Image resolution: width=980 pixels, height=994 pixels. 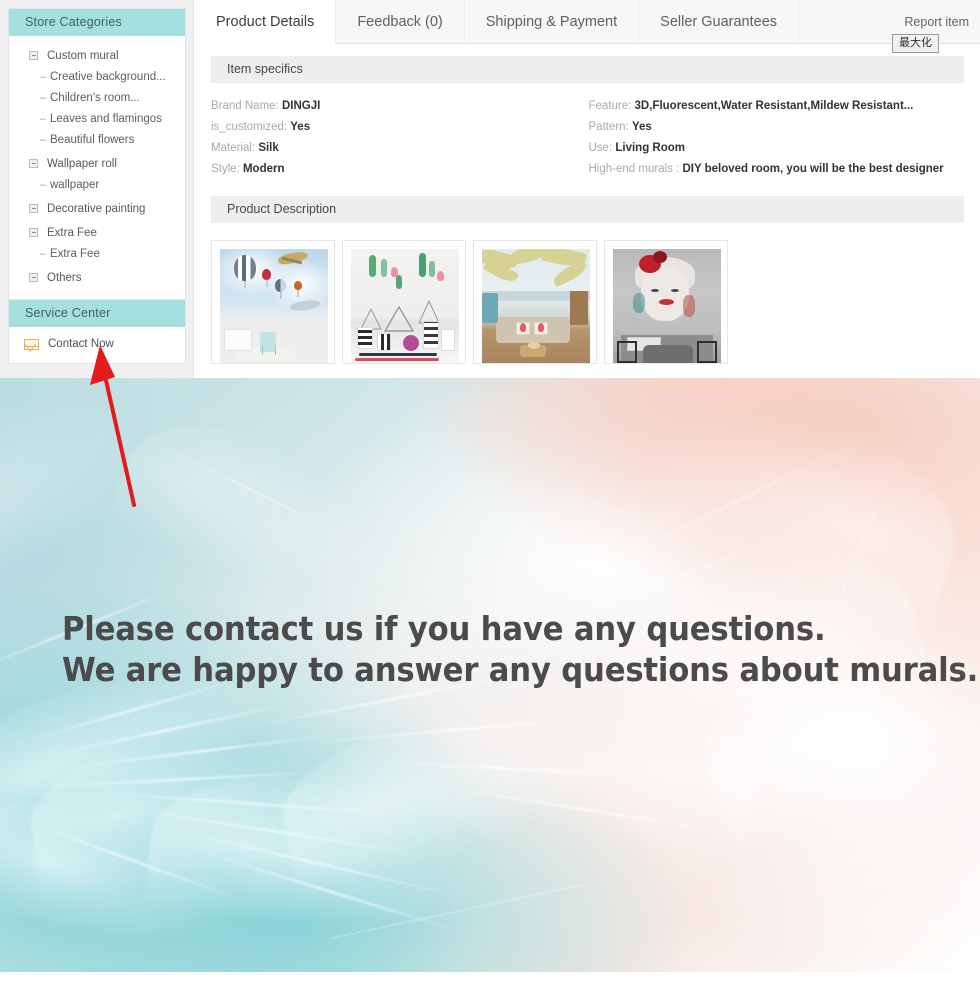 I want to click on face, so click(x=665, y=293).